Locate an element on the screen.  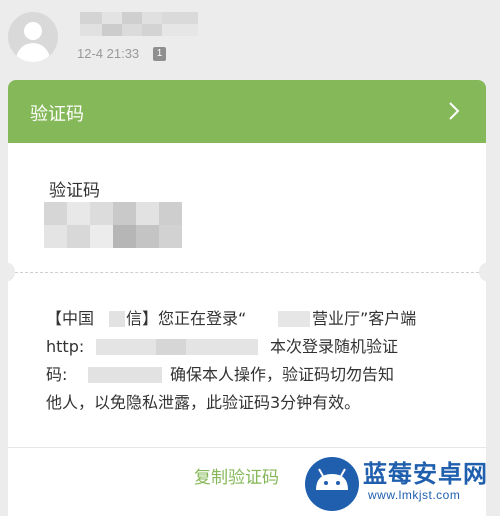
message-timestamp: 12-4 21:33 is located at coordinates (108, 53).